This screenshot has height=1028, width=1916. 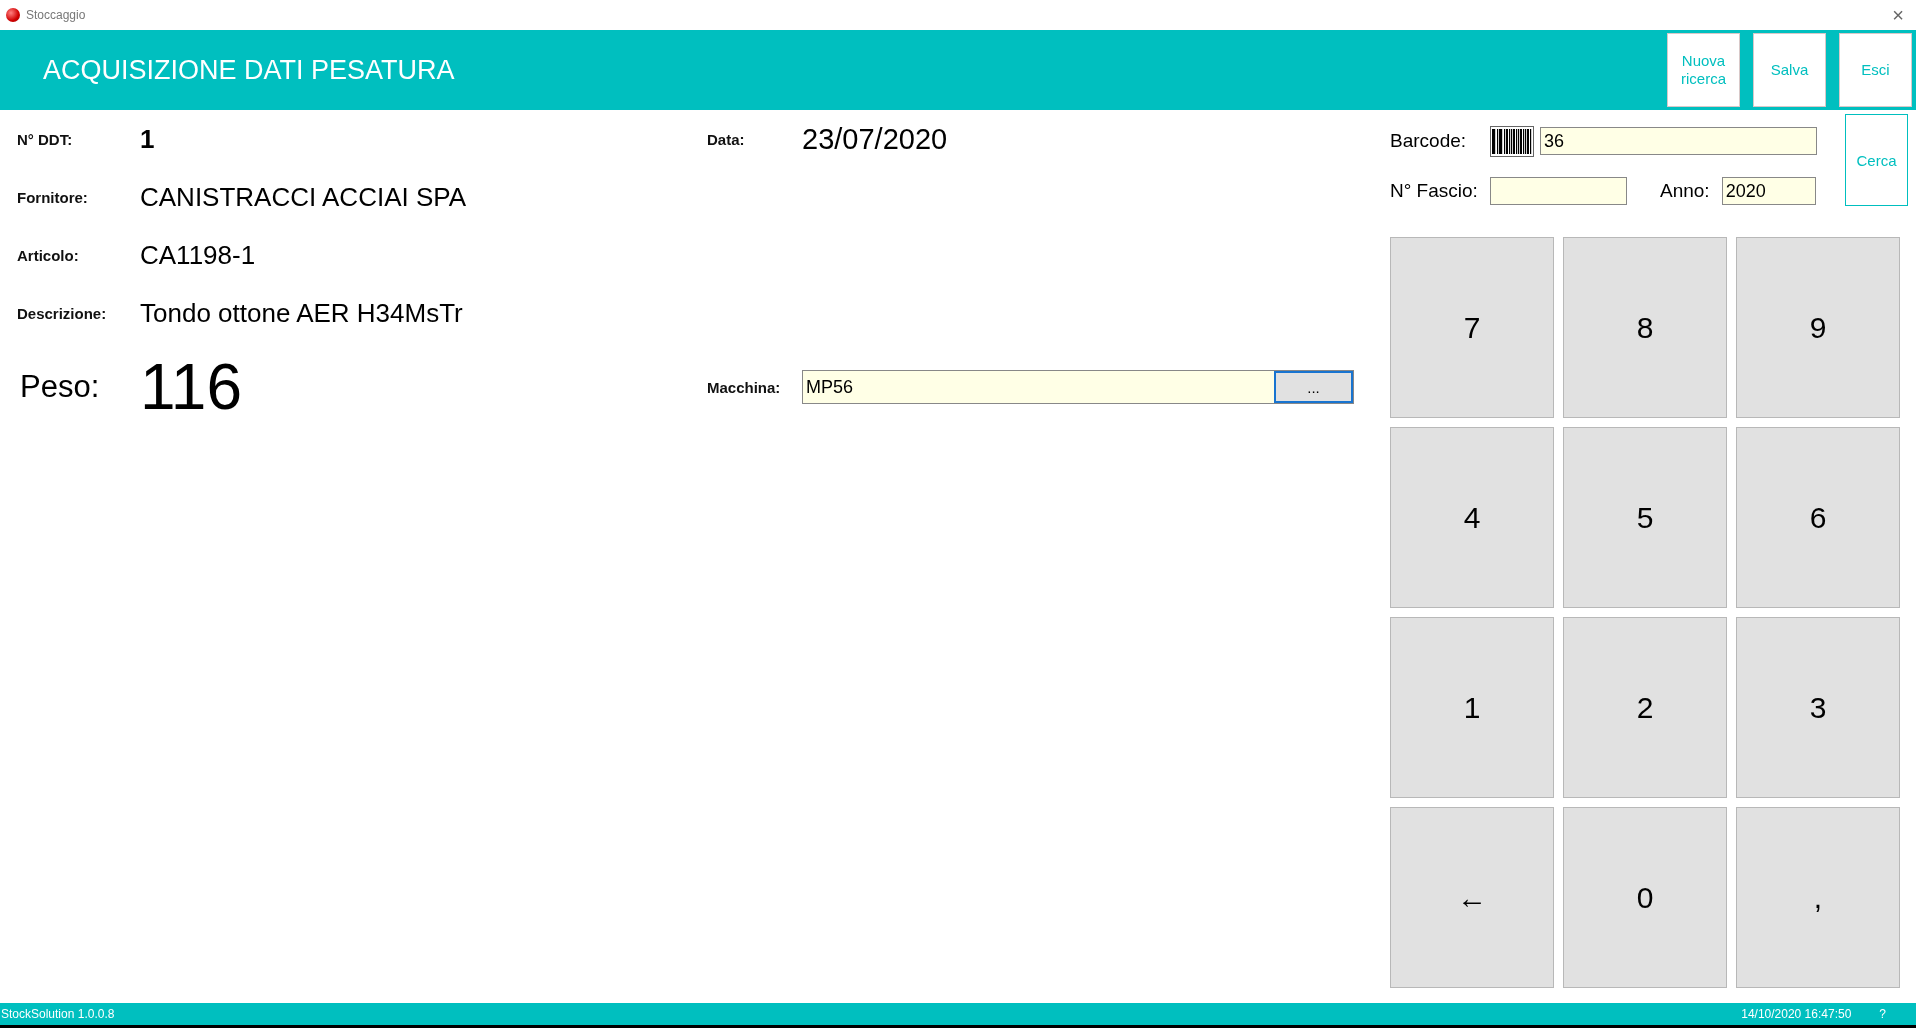 What do you see at coordinates (726, 139) in the screenshot?
I see `field-label: Data:` at bounding box center [726, 139].